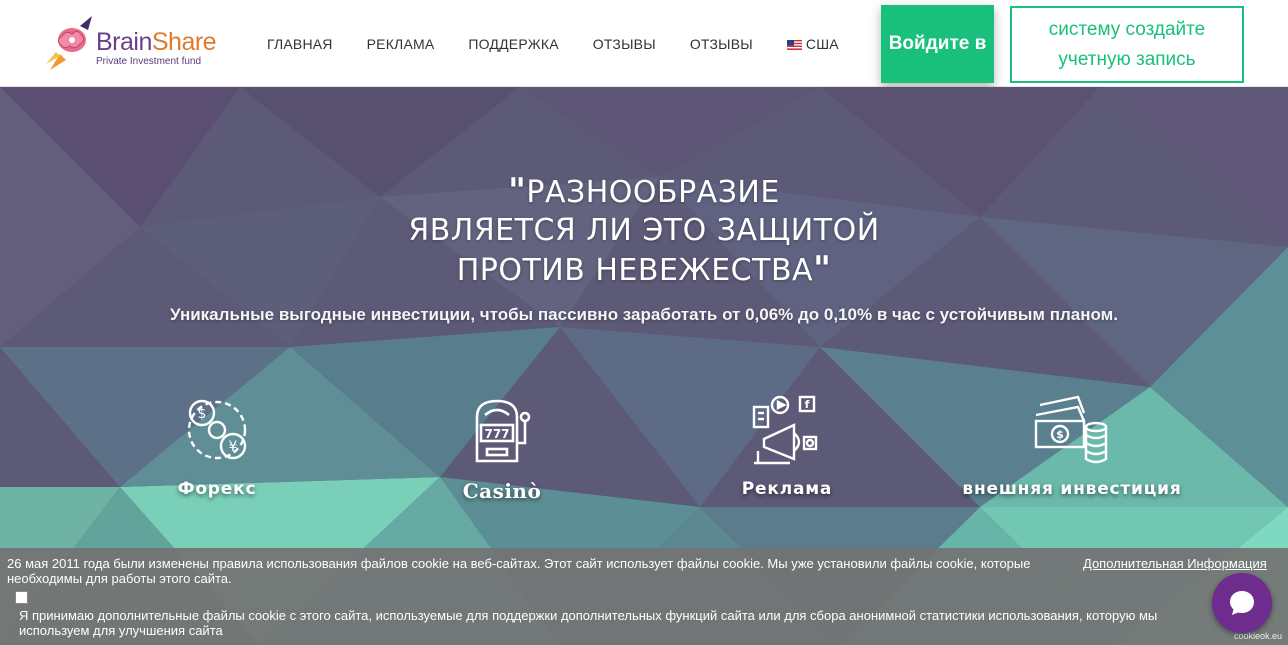 This screenshot has height=645, width=1288. I want to click on nav-item-advertising: РЕКЛАМА, so click(401, 44).